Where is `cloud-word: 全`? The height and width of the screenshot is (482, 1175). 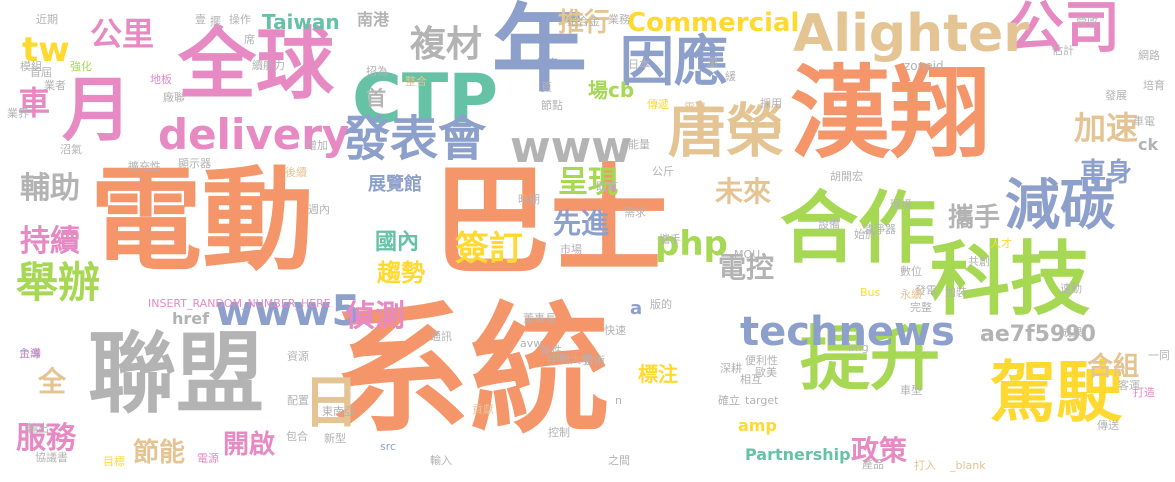
cloud-word: 全 is located at coordinates (52, 381).